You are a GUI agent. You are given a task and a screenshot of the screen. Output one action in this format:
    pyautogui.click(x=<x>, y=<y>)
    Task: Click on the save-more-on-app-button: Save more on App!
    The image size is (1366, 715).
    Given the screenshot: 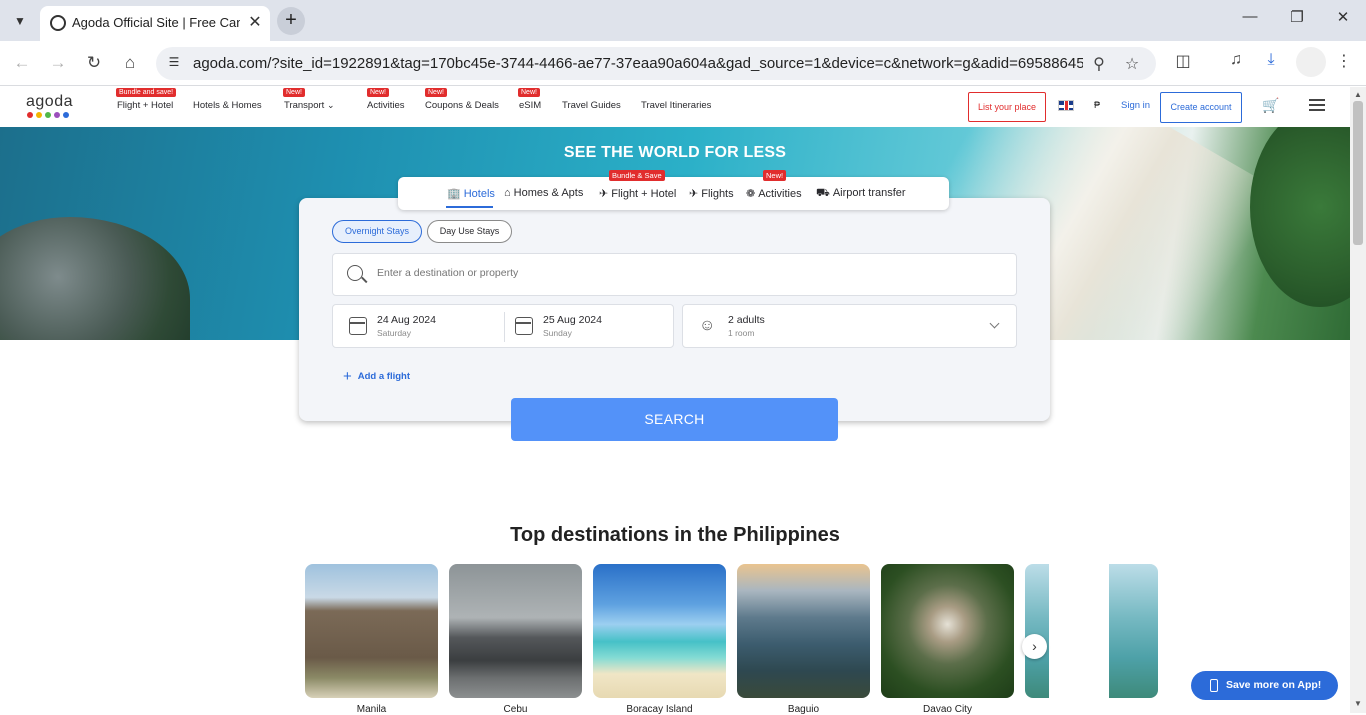 What is the action you would take?
    pyautogui.click(x=1264, y=685)
    